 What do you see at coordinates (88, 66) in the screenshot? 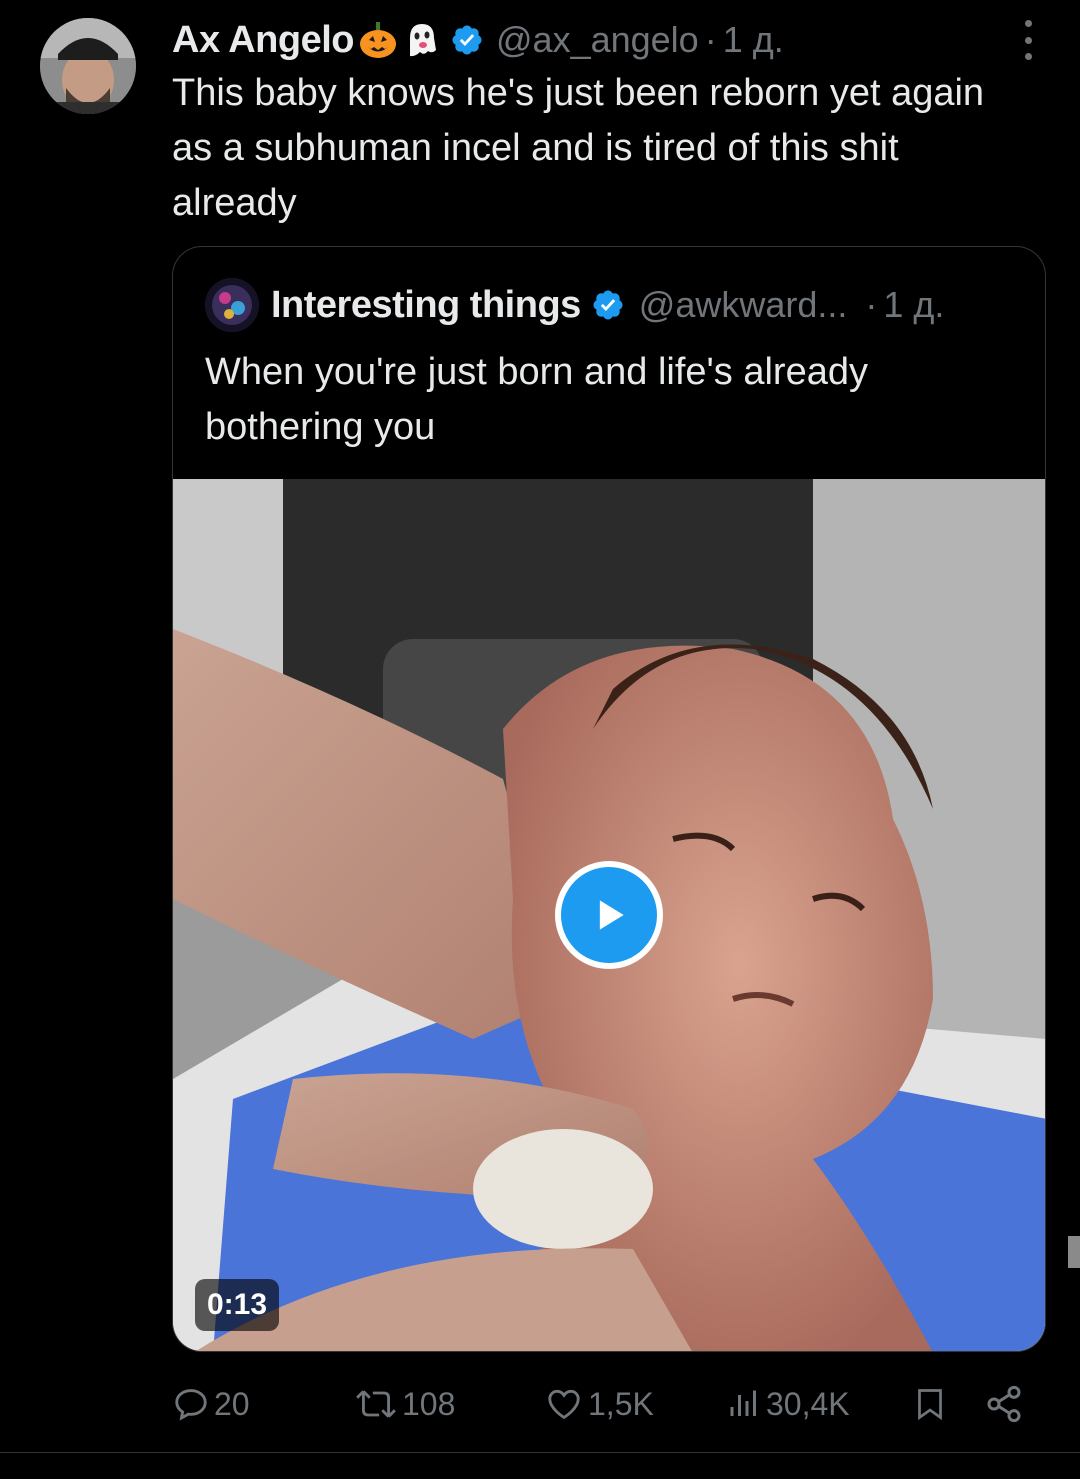
I see `author-avatar` at bounding box center [88, 66].